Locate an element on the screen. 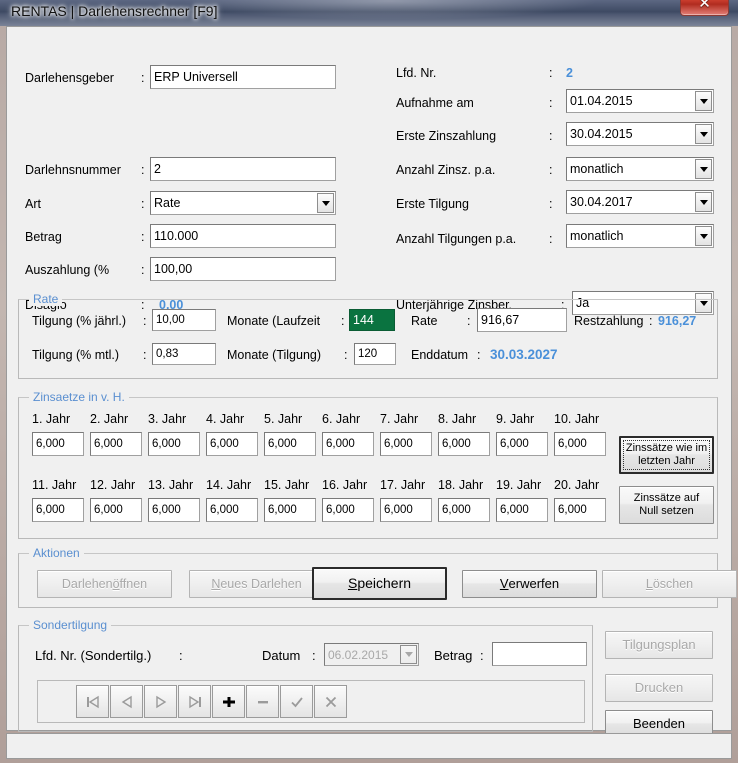 This screenshot has width=738, height=763. colon-restzahlung: : is located at coordinates (651, 321).